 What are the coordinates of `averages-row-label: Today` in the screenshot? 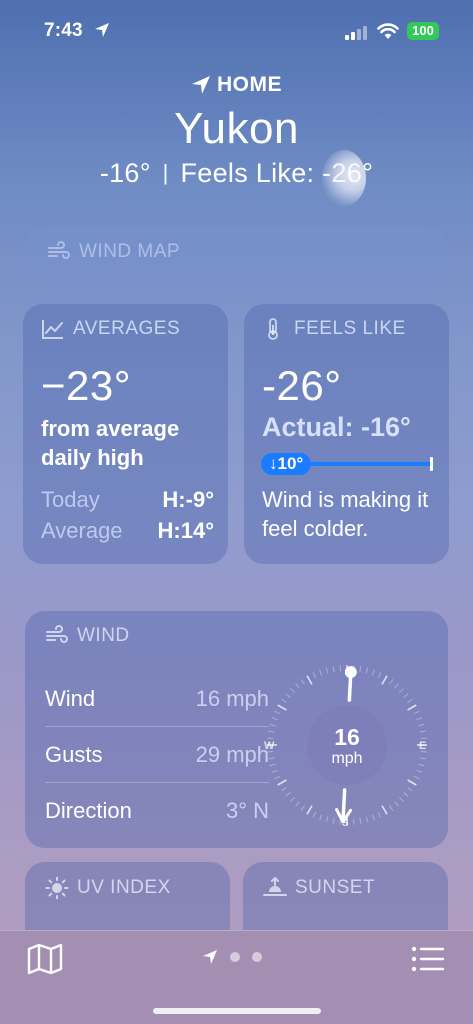 It's located at (70, 499).